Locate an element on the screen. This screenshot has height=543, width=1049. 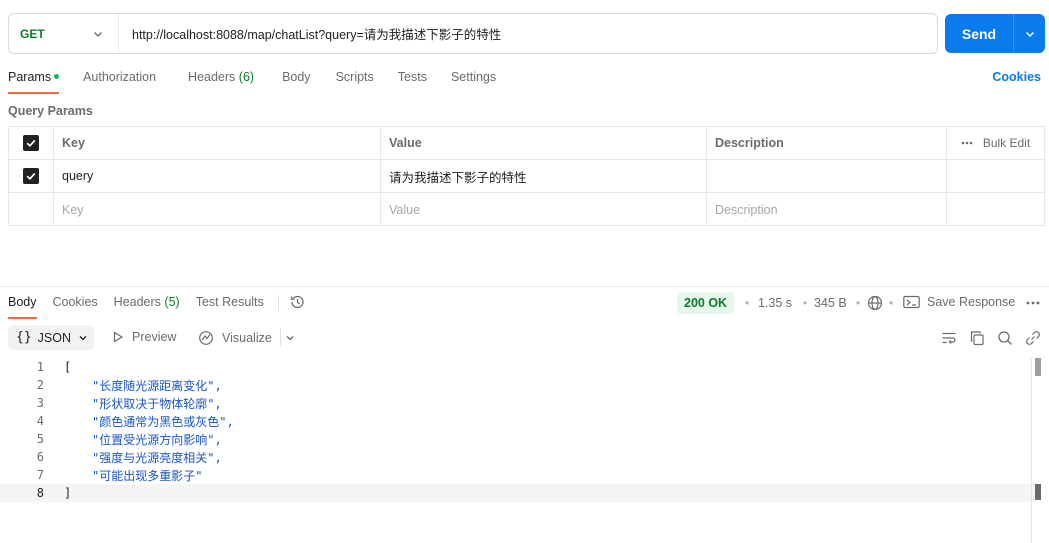
tab-tests: Tests is located at coordinates (412, 82).